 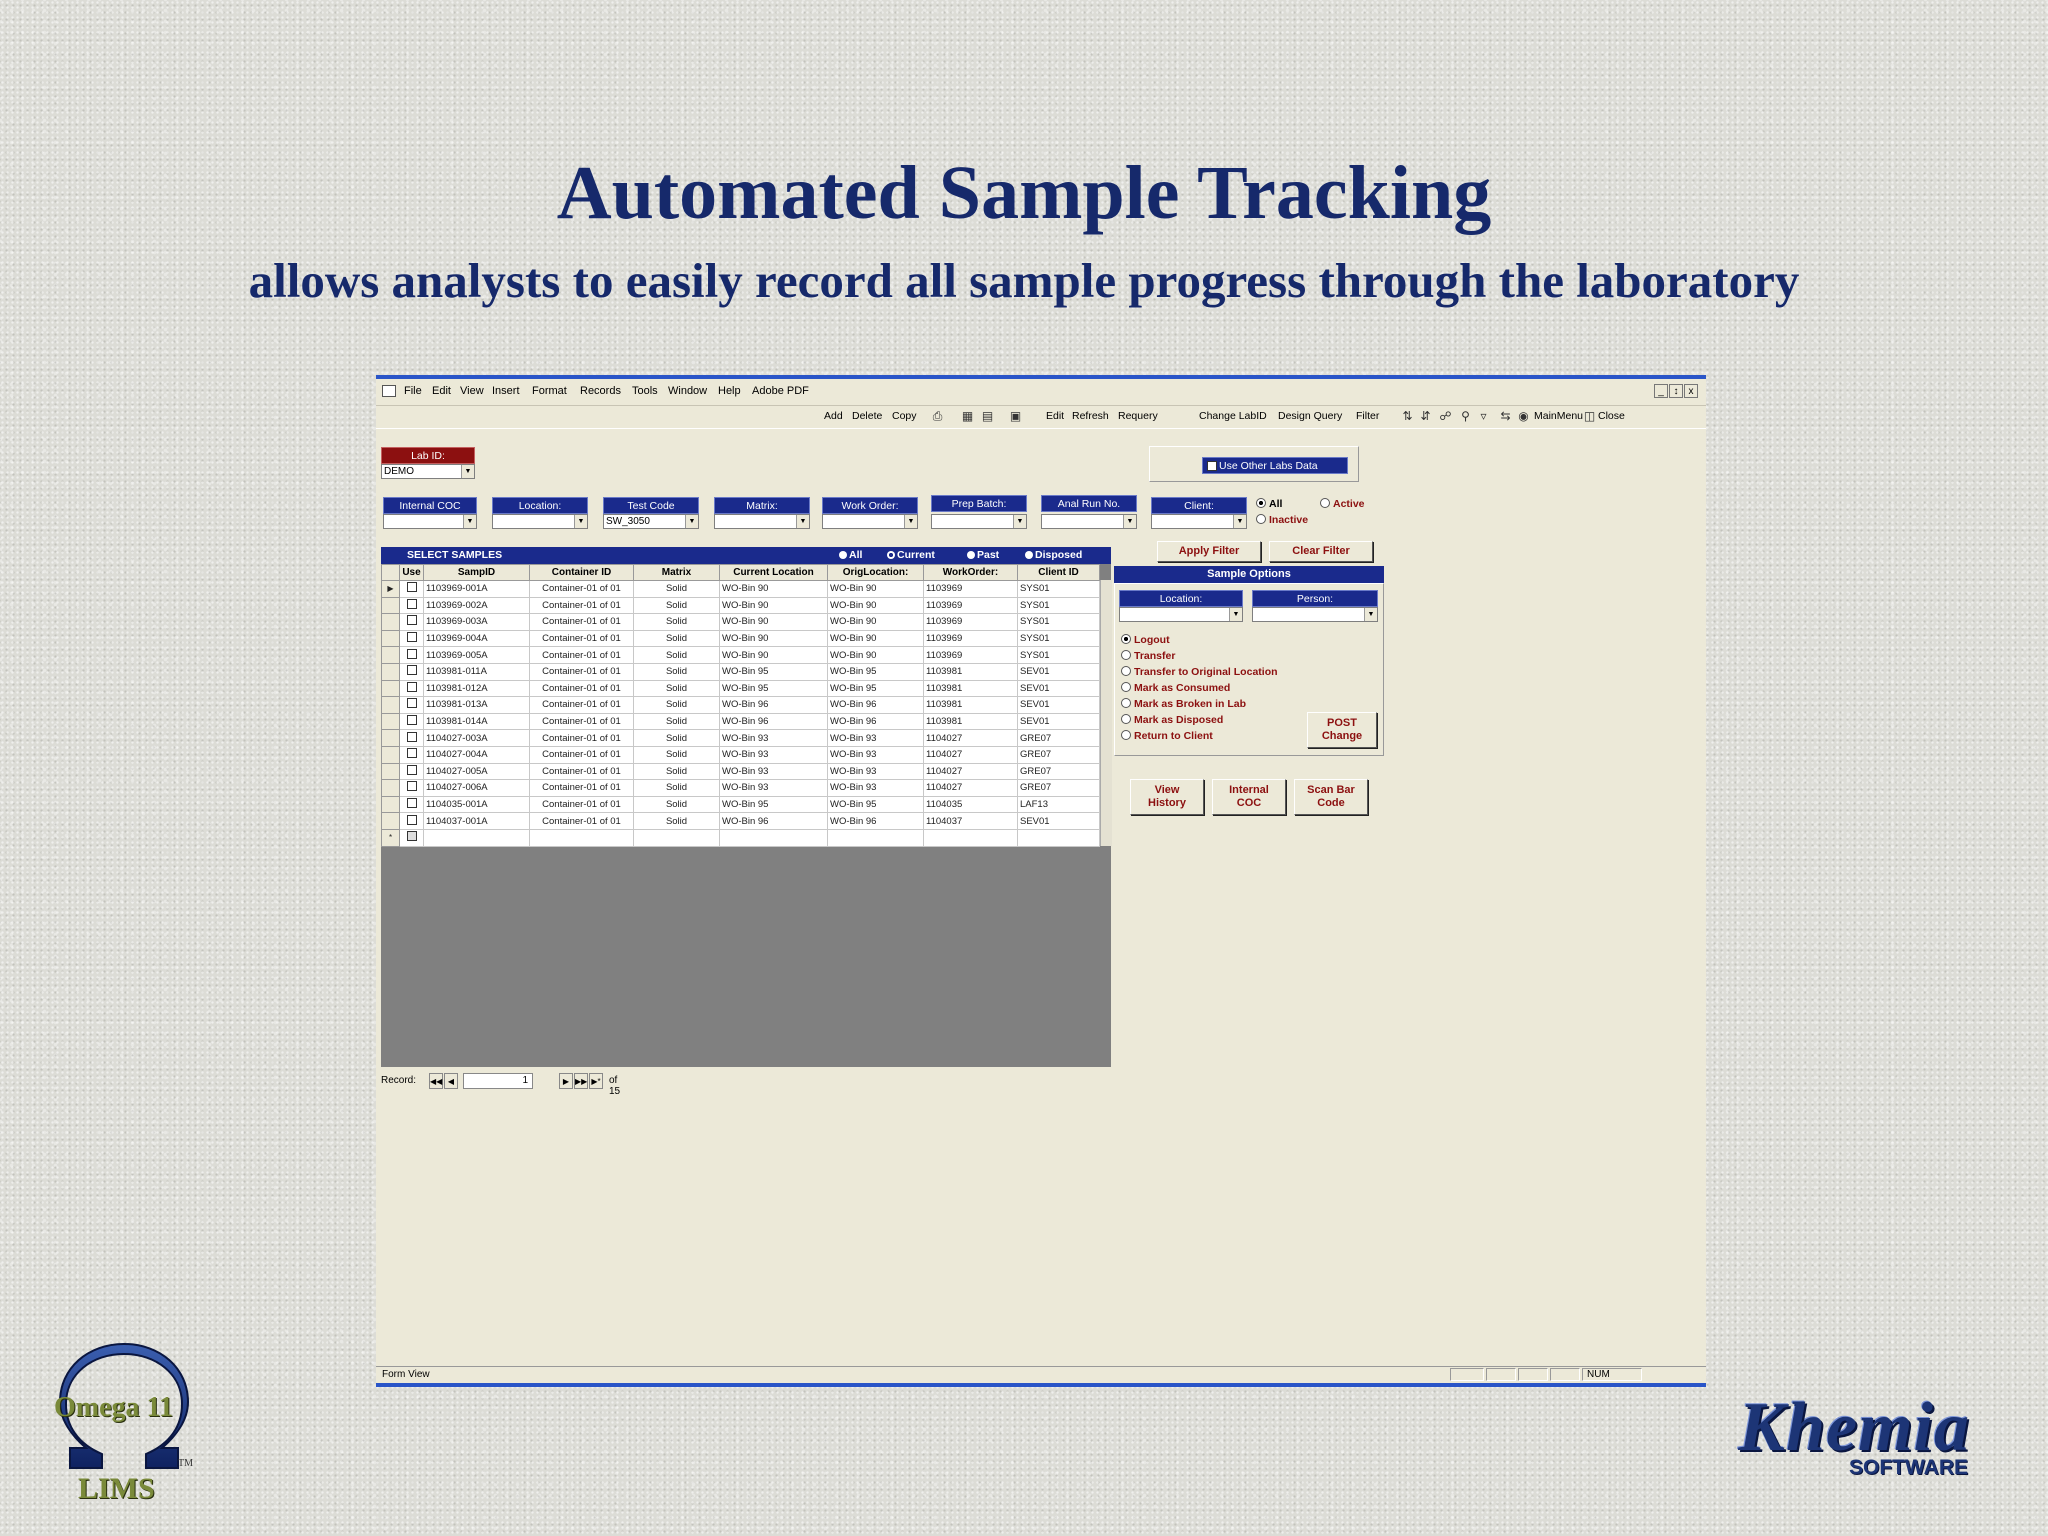 I want to click on cell-sampid: 1103969-003A, so click(x=476, y=622).